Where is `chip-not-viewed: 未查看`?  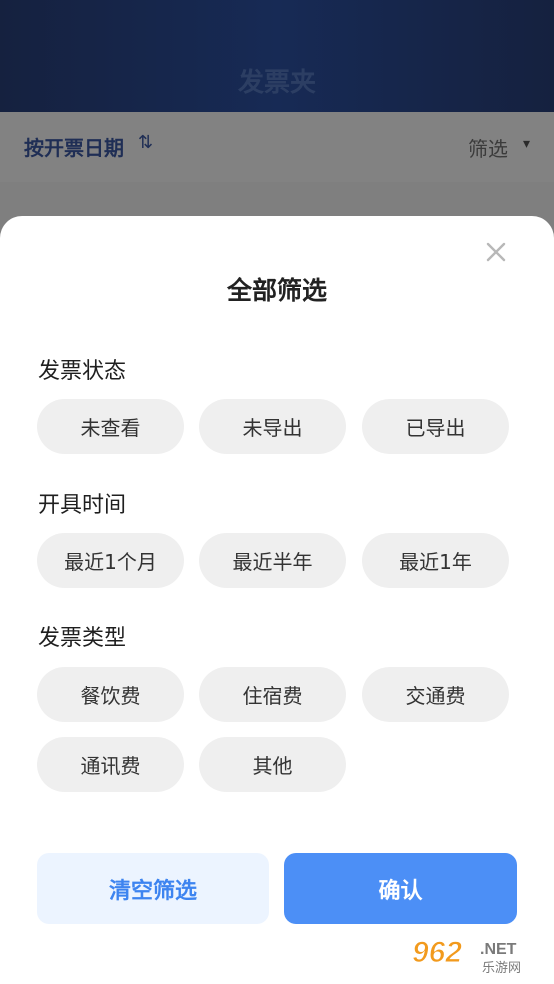 chip-not-viewed: 未查看 is located at coordinates (110, 426).